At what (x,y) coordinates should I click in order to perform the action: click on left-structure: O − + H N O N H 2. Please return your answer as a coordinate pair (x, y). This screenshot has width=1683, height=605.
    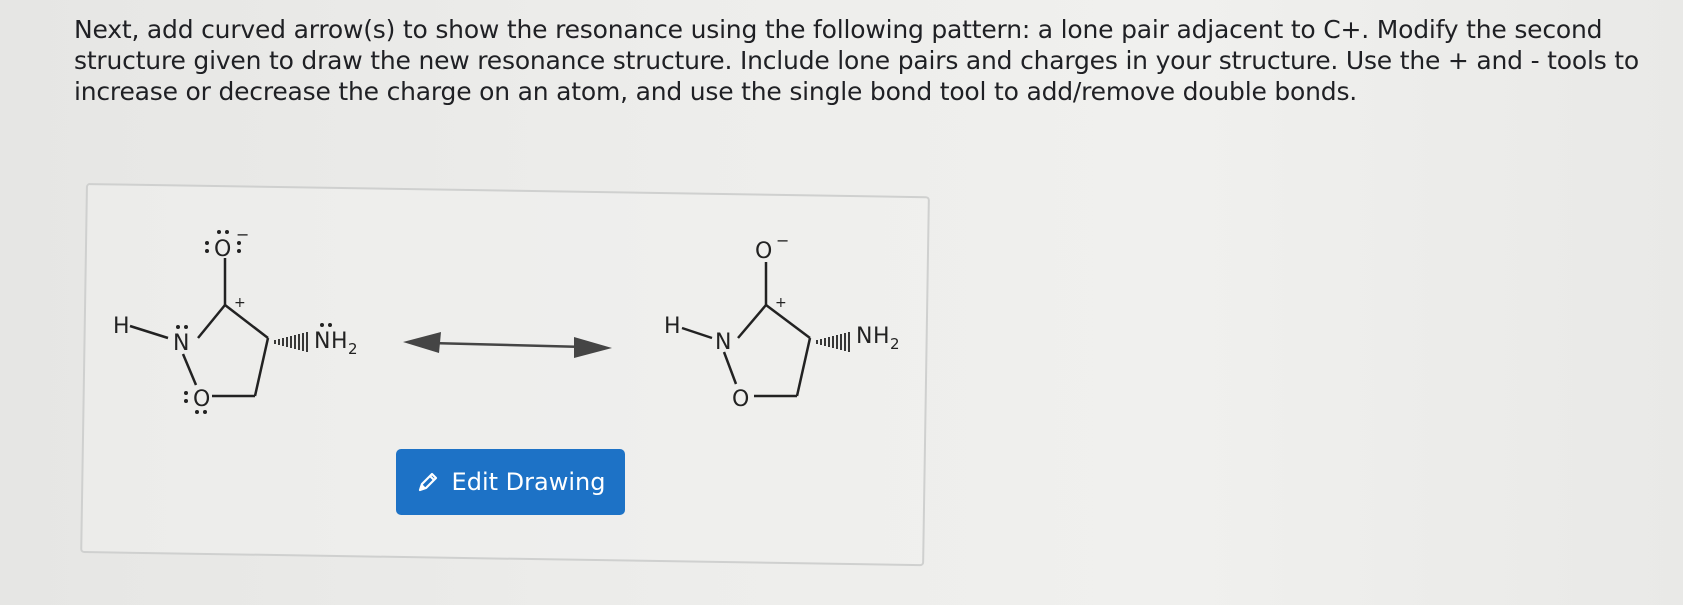
    Looking at the image, I should click on (235, 319).